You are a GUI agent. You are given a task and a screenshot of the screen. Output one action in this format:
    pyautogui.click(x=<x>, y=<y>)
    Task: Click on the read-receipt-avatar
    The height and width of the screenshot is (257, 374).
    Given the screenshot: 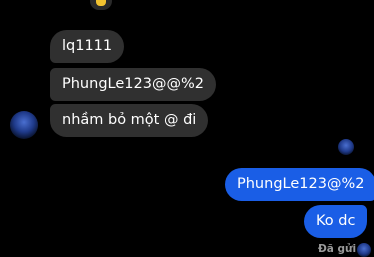 What is the action you would take?
    pyautogui.click(x=346, y=147)
    